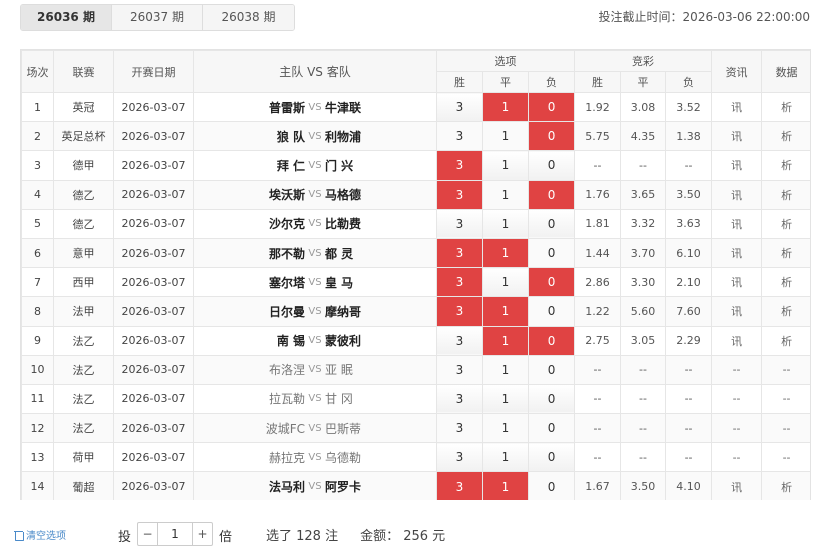  Describe the element at coordinates (315, 282) in the screenshot. I see `match-teams: 塞尔塔 VS 皇 马` at that location.